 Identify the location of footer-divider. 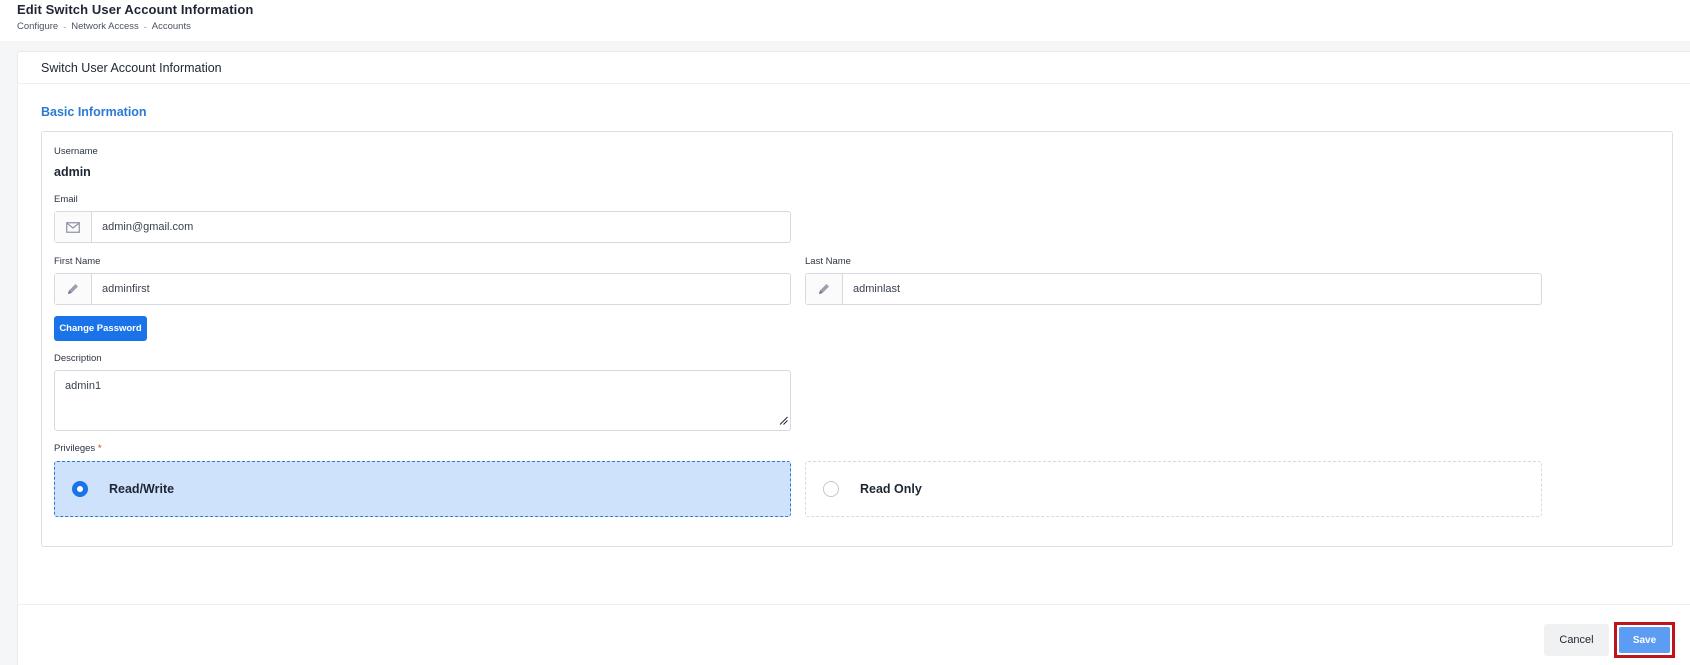
(854, 604).